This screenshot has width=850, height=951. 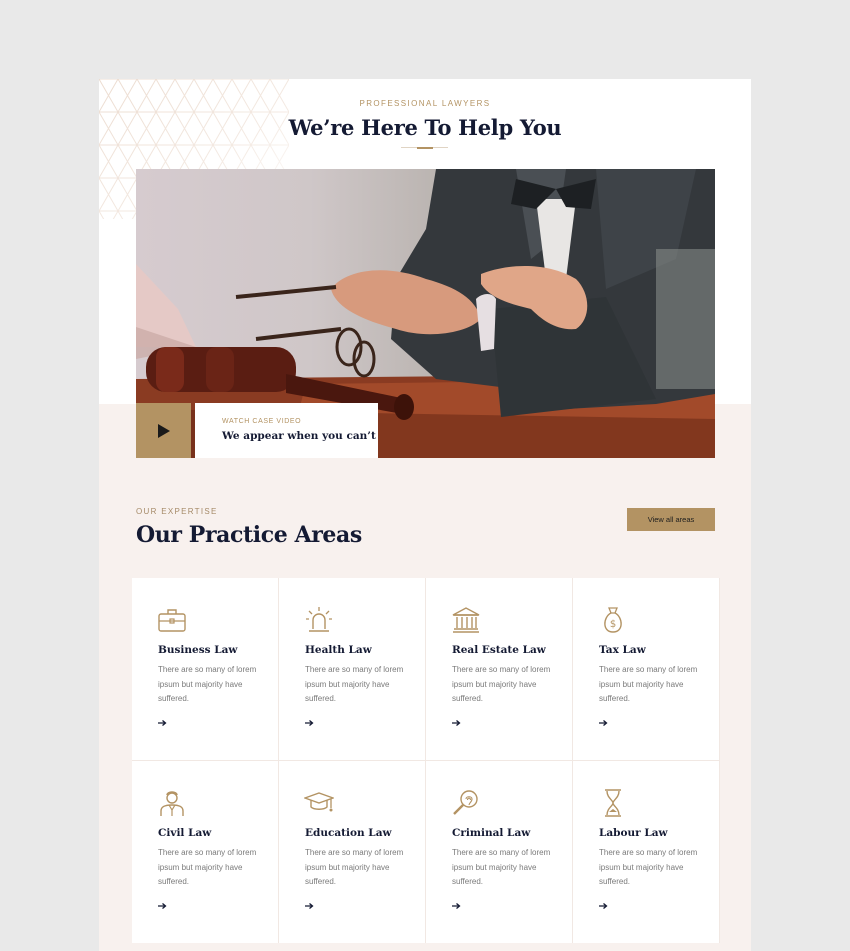 I want to click on money-bag-icon: $, so click(x=613, y=620).